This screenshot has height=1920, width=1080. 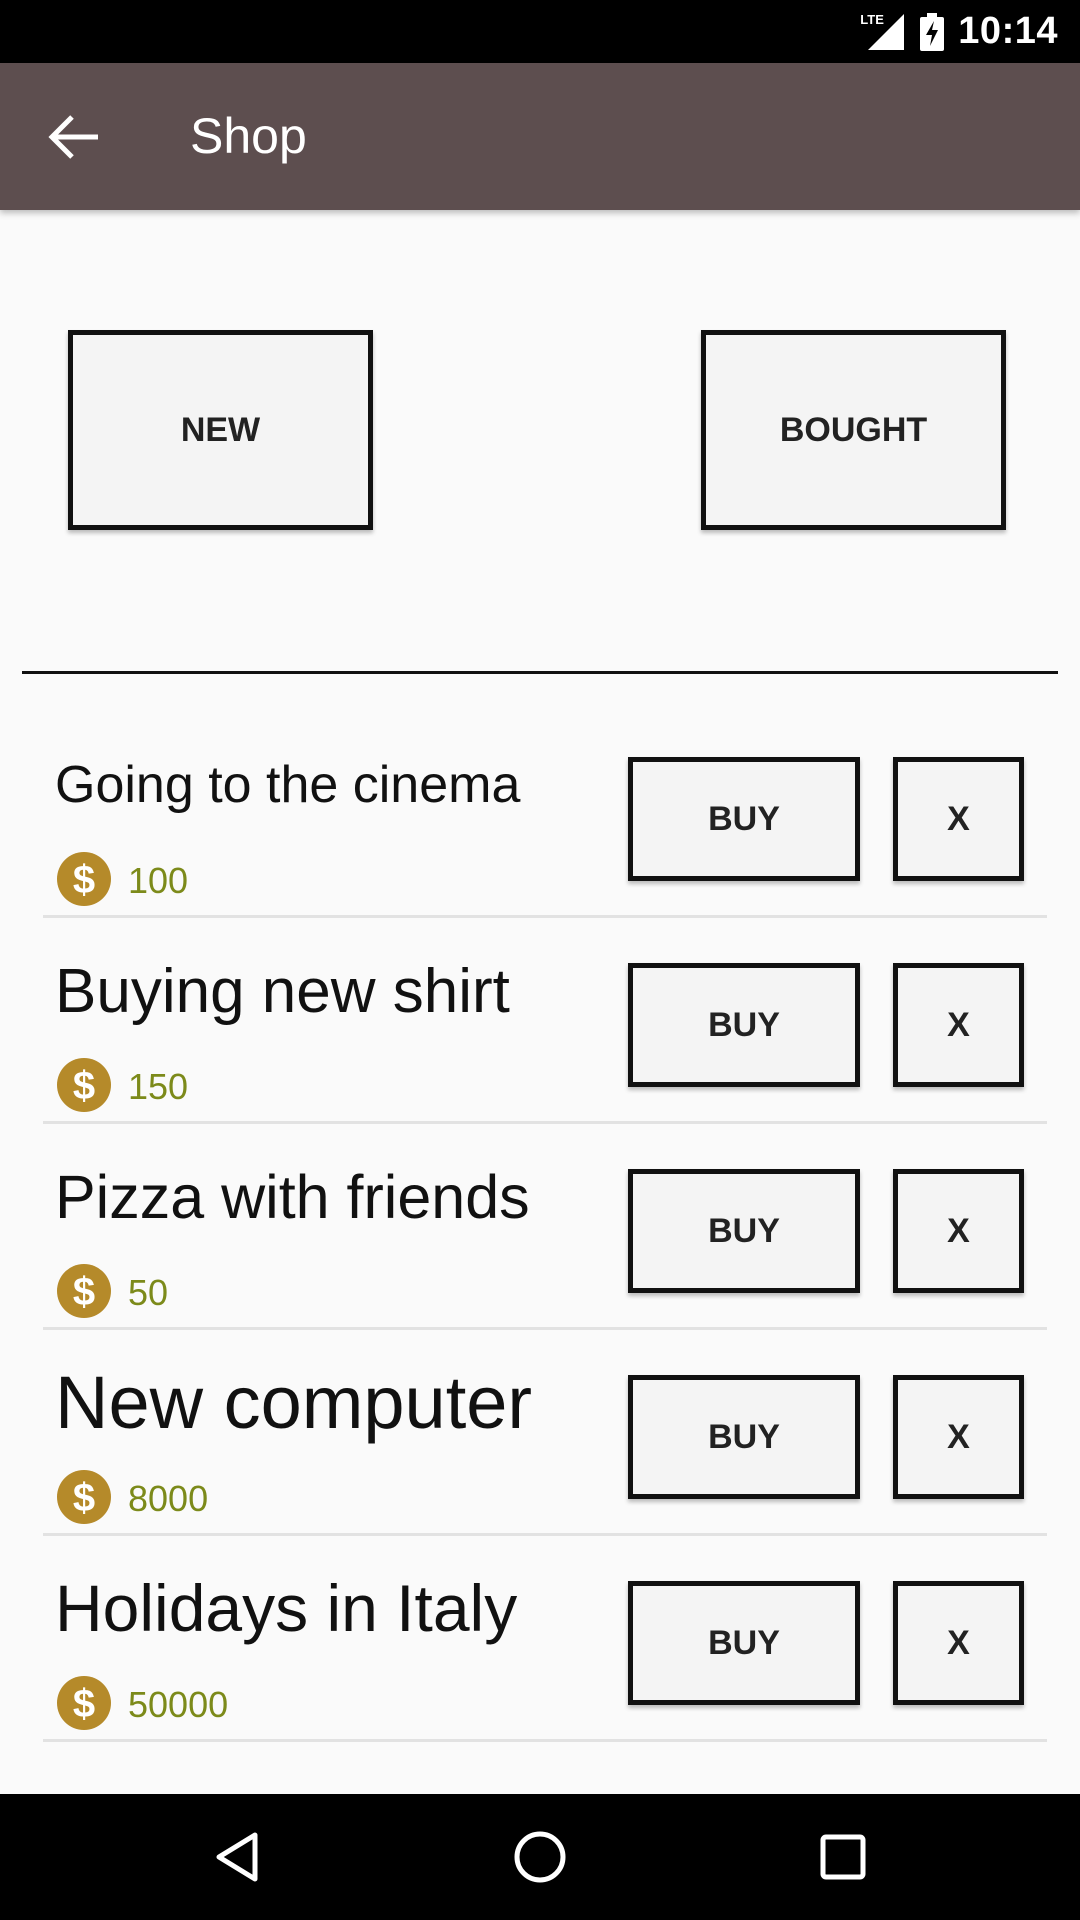 I want to click on divider, so click(x=540, y=672).